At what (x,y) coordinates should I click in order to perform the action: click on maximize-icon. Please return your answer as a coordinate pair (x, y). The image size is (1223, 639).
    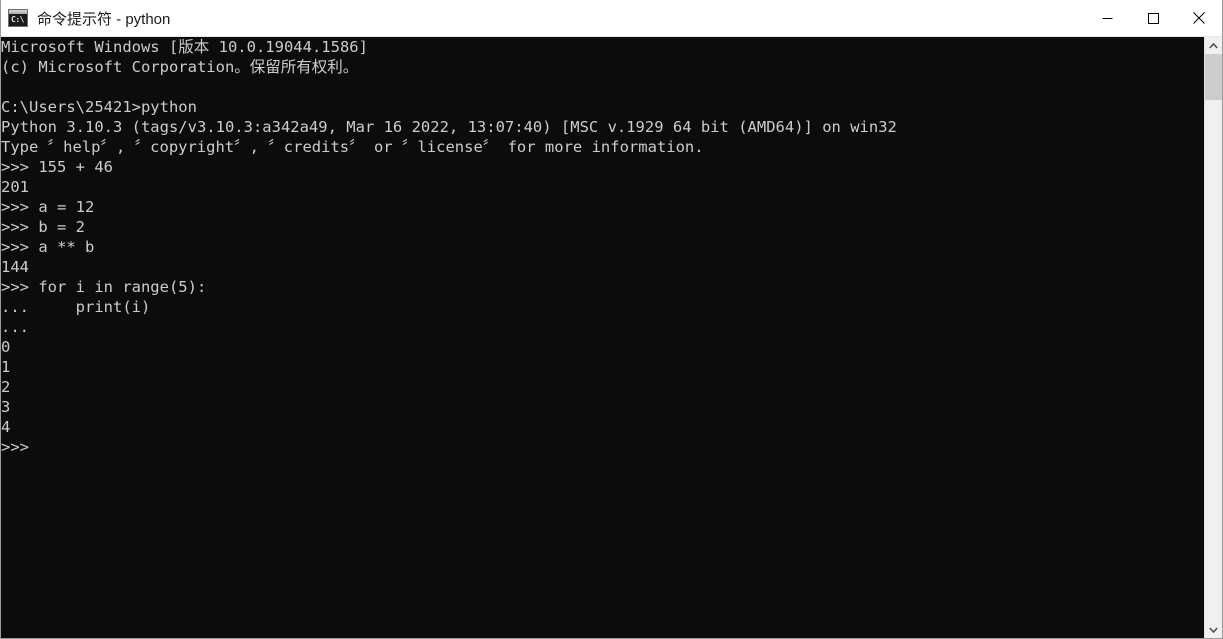
    Looking at the image, I should click on (1153, 18).